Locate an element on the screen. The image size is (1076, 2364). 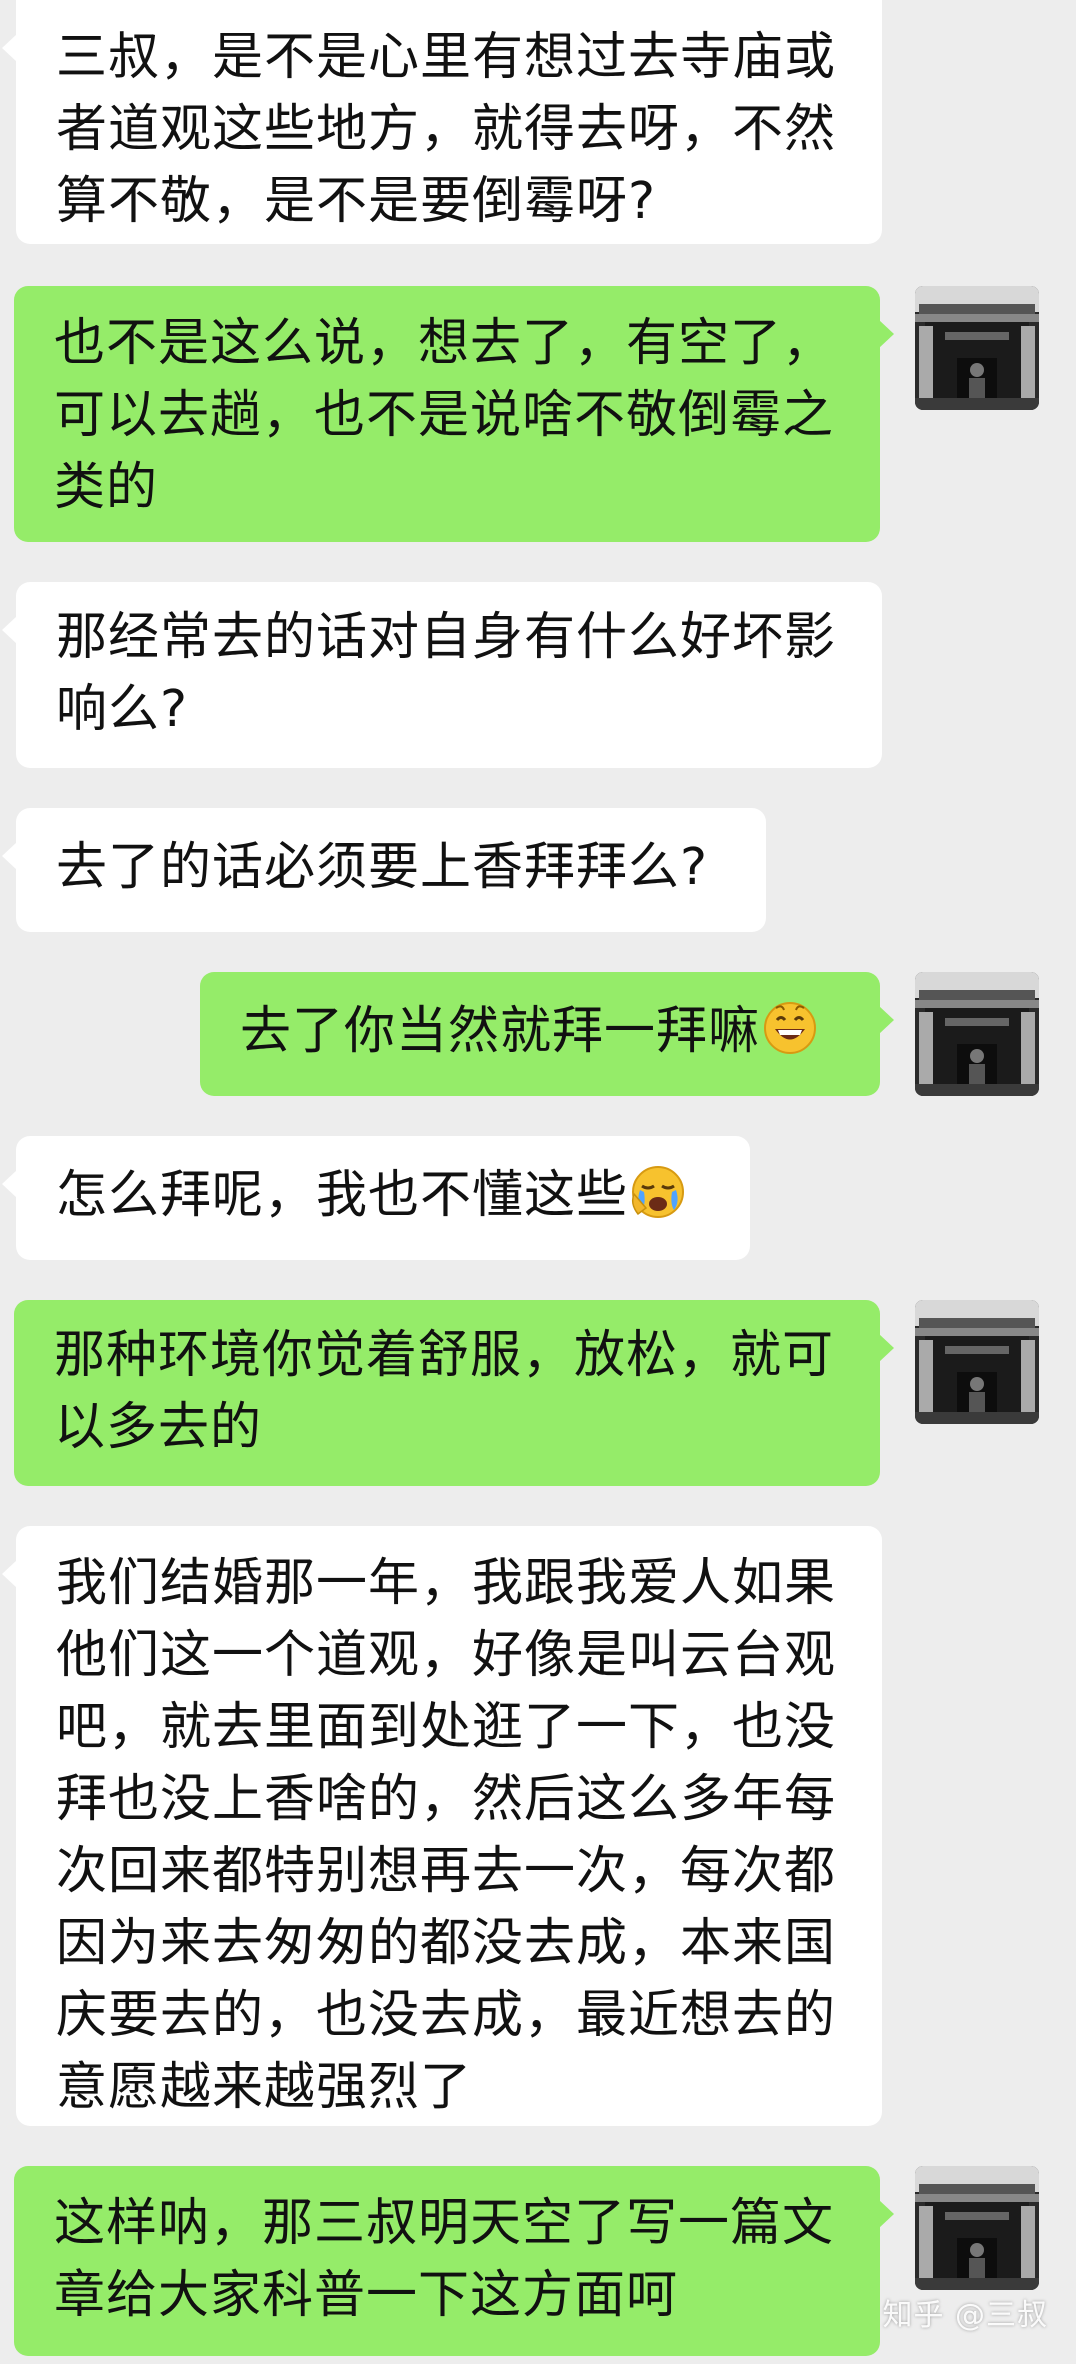
grinning-face-emoji-icon is located at coordinates (790, 1028).